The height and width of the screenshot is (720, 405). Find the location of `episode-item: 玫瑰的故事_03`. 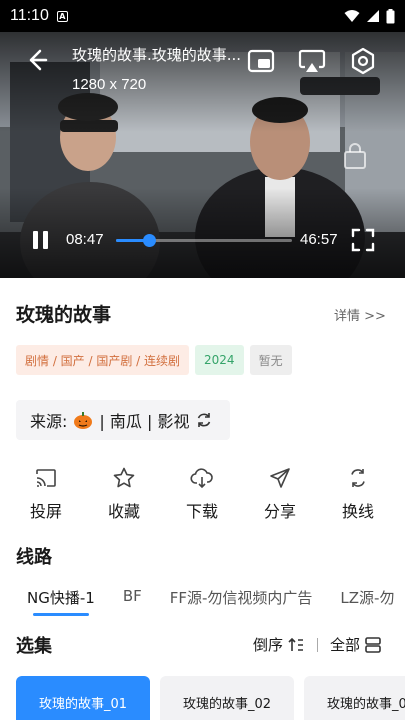

episode-item: 玫瑰的故事_03 is located at coordinates (354, 698).